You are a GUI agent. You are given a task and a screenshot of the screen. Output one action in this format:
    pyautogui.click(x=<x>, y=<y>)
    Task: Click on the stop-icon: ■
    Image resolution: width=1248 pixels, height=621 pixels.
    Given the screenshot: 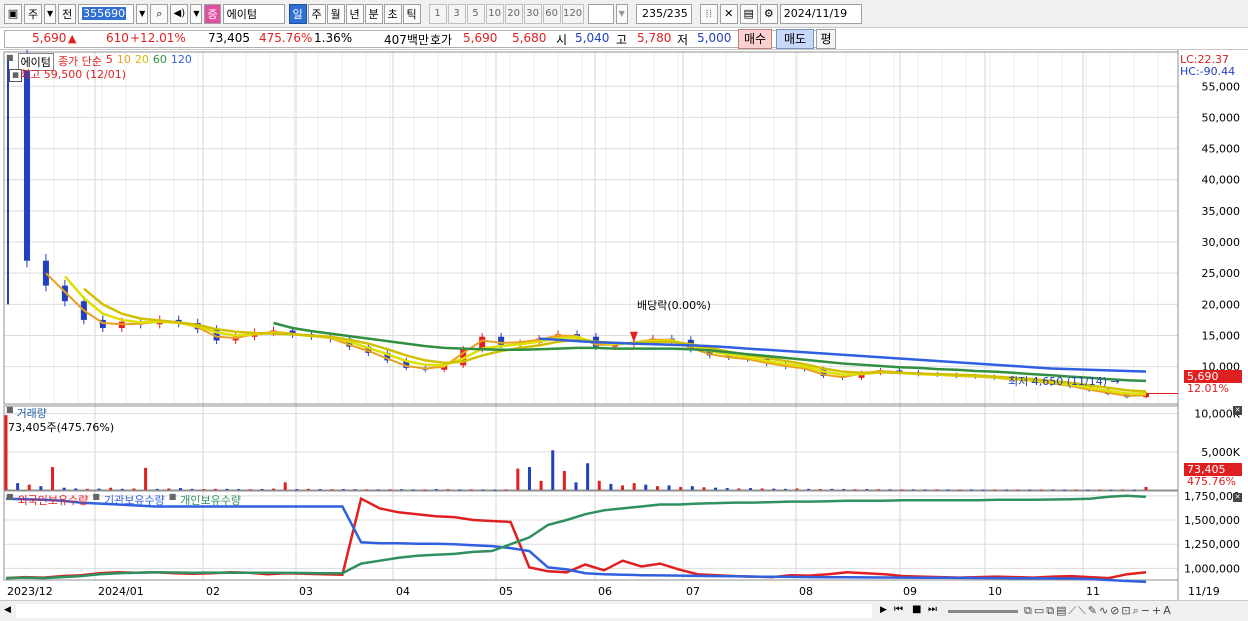 What is the action you would take?
    pyautogui.click(x=916, y=609)
    